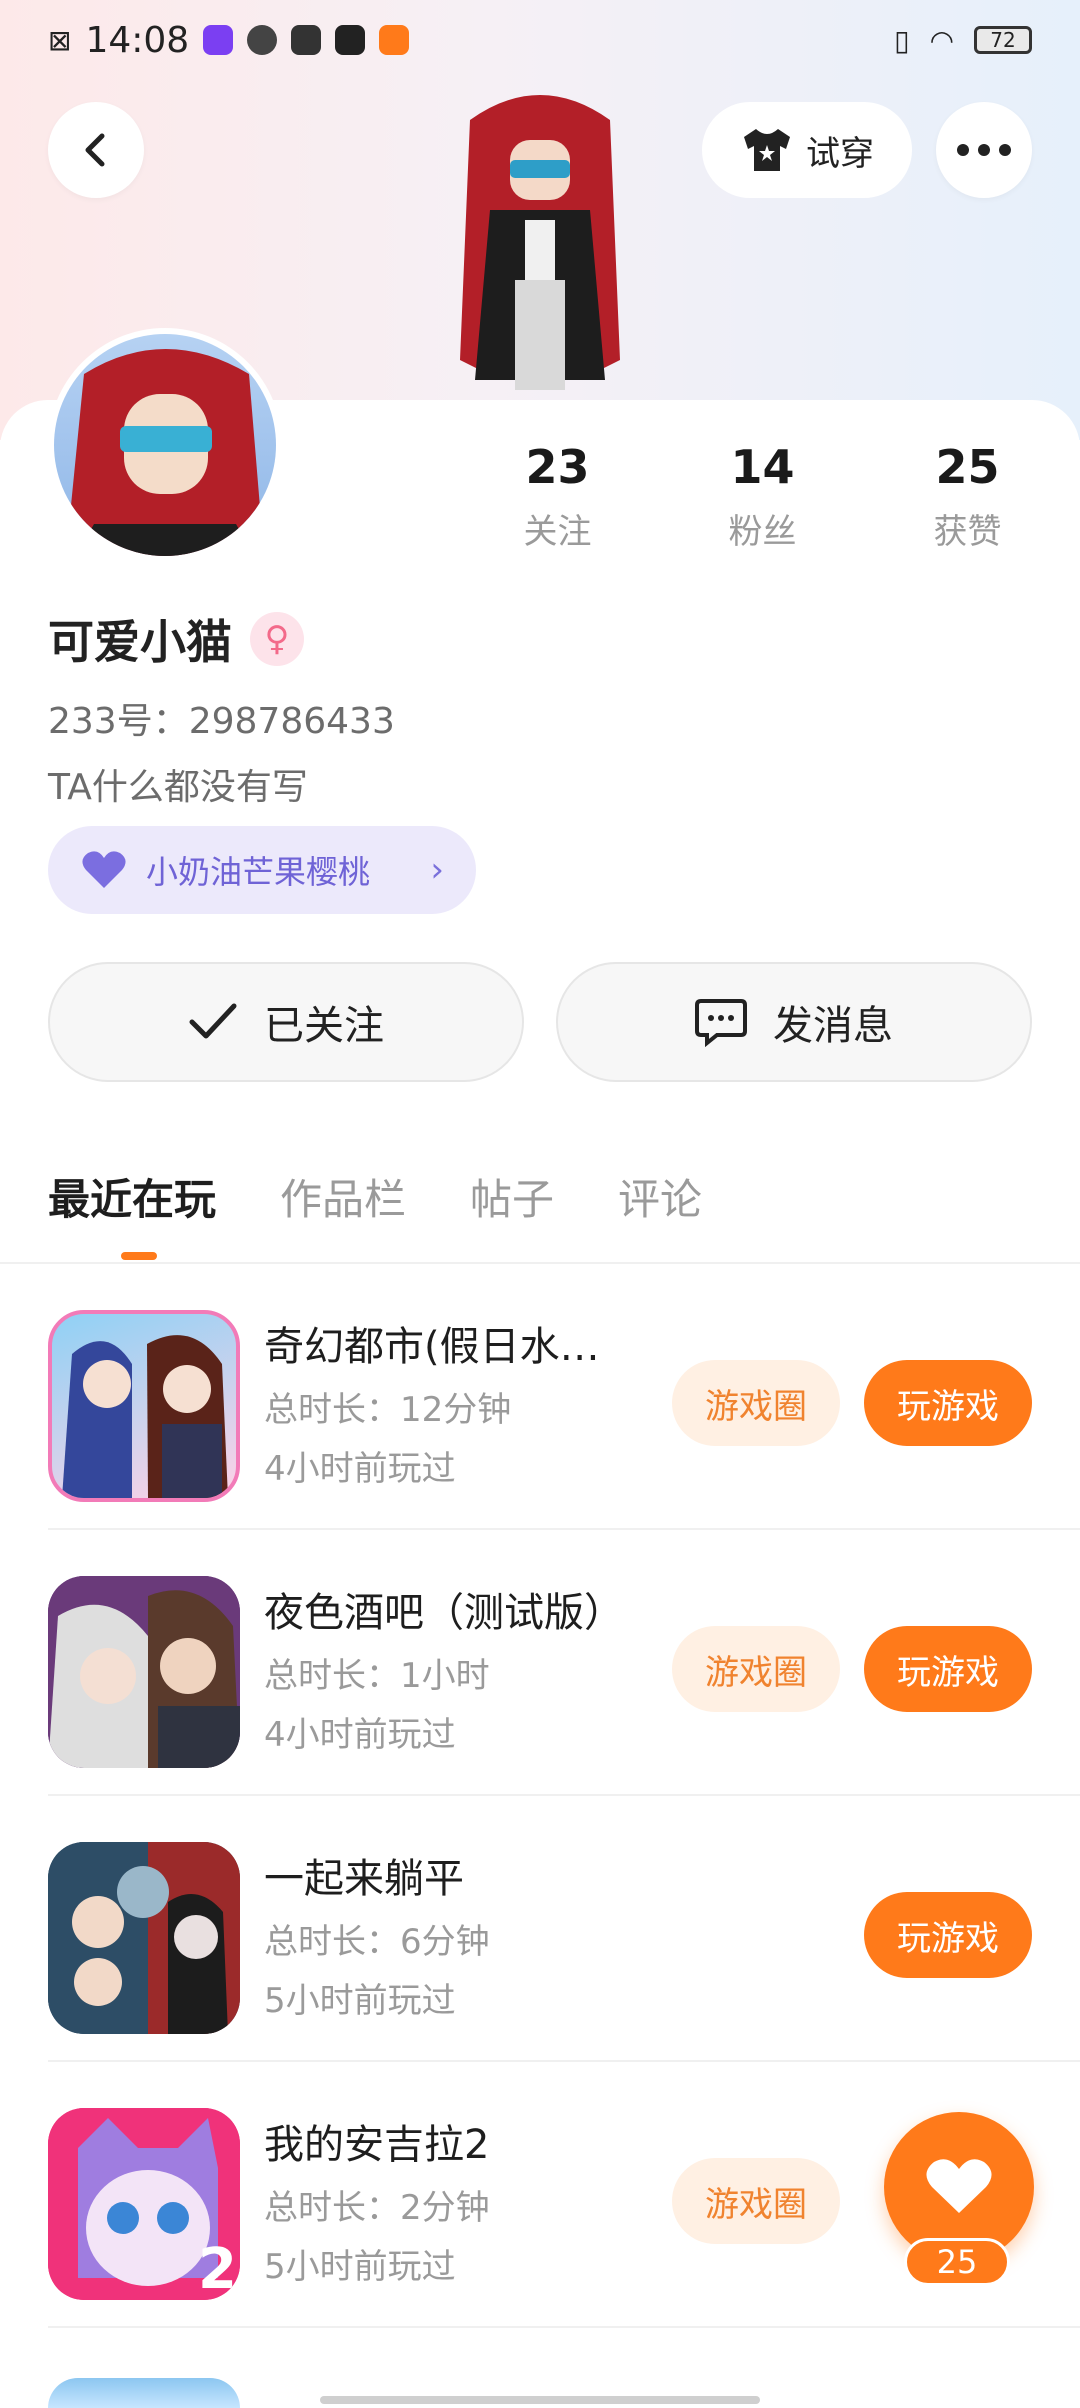 This screenshot has width=1080, height=2408. Describe the element at coordinates (350, 40) in the screenshot. I see `app-icon-youku` at that location.